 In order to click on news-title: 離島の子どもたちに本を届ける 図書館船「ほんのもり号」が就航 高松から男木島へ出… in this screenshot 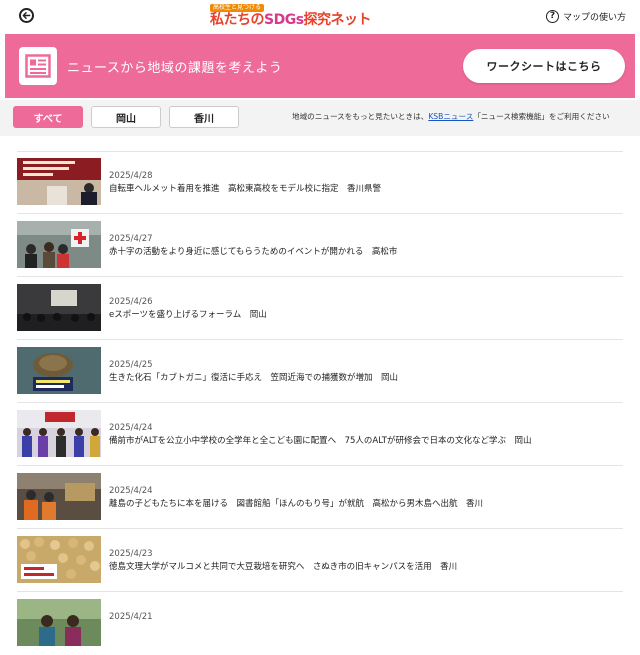, I will do `click(296, 504)`.